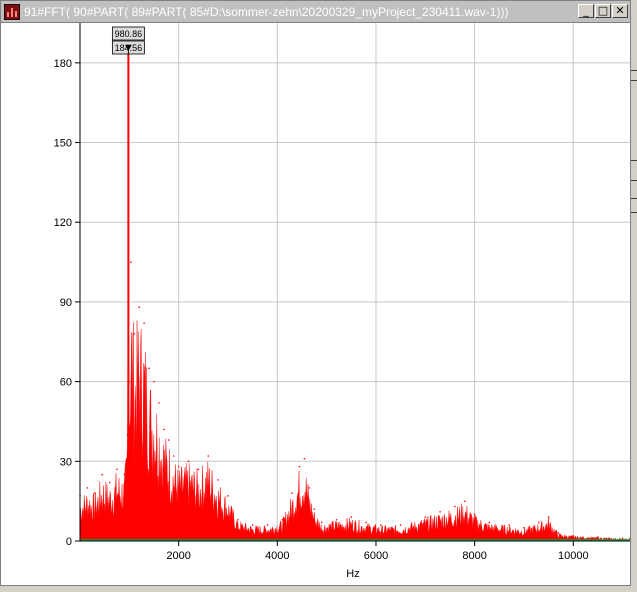 The image size is (637, 592). What do you see at coordinates (66, 303) in the screenshot?
I see `y-tick-label: 90` at bounding box center [66, 303].